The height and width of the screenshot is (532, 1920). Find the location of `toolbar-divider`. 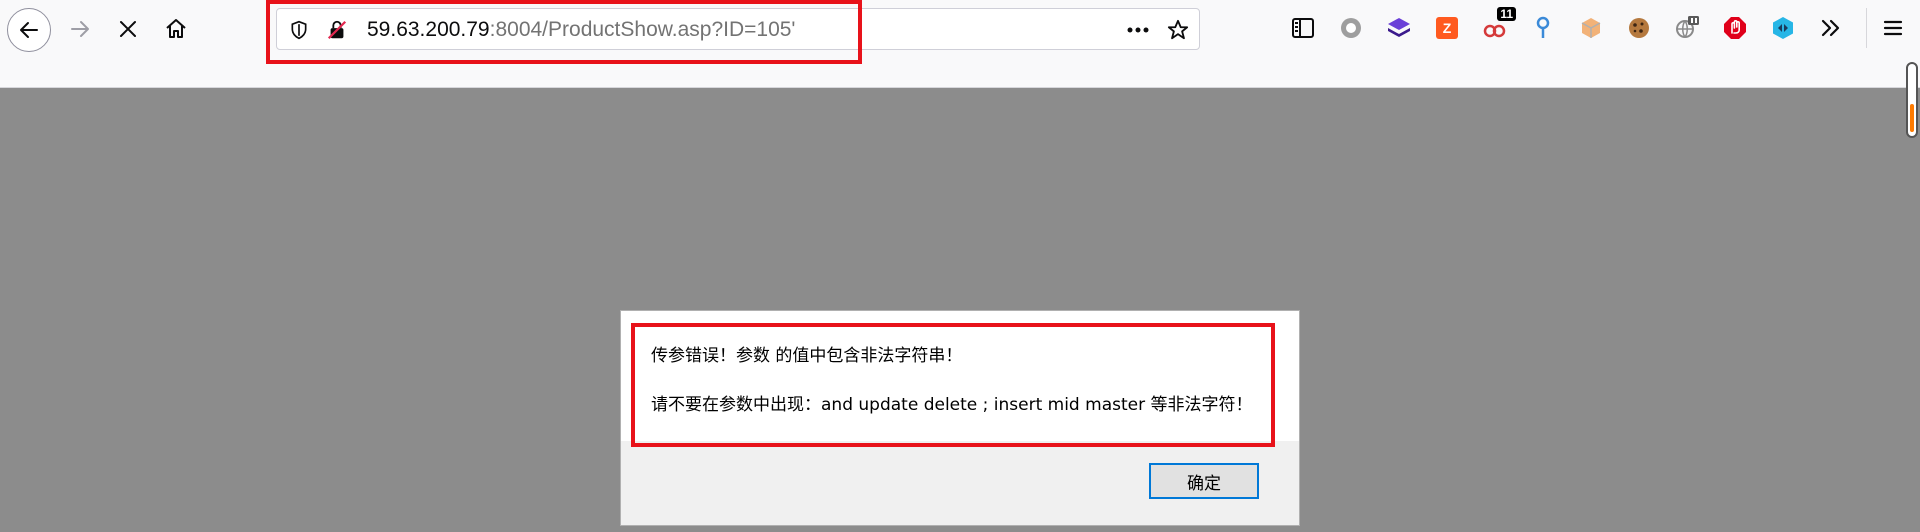

toolbar-divider is located at coordinates (1866, 28).